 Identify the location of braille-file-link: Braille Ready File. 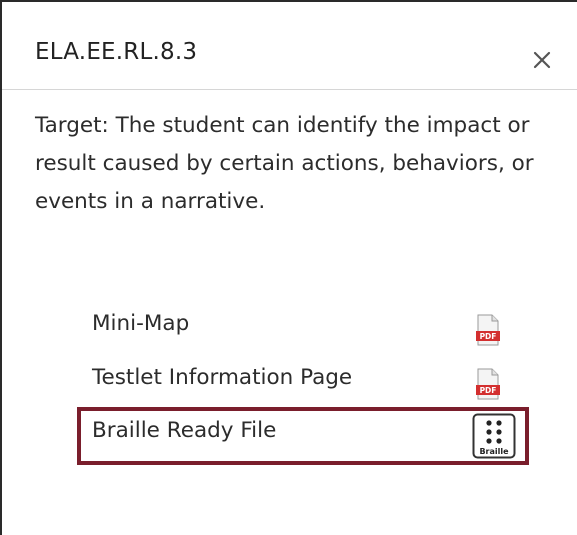
(184, 430).